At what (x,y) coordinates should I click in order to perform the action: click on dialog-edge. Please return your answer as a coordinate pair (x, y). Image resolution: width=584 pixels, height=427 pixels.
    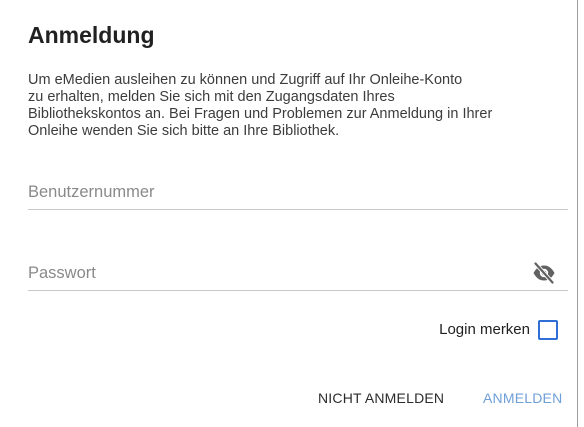
    Looking at the image, I should click on (577, 213).